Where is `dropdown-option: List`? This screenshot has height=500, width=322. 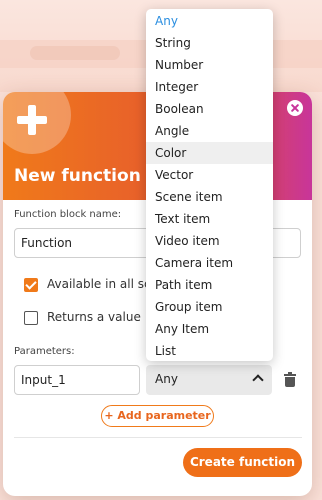
dropdown-option: List is located at coordinates (209, 351).